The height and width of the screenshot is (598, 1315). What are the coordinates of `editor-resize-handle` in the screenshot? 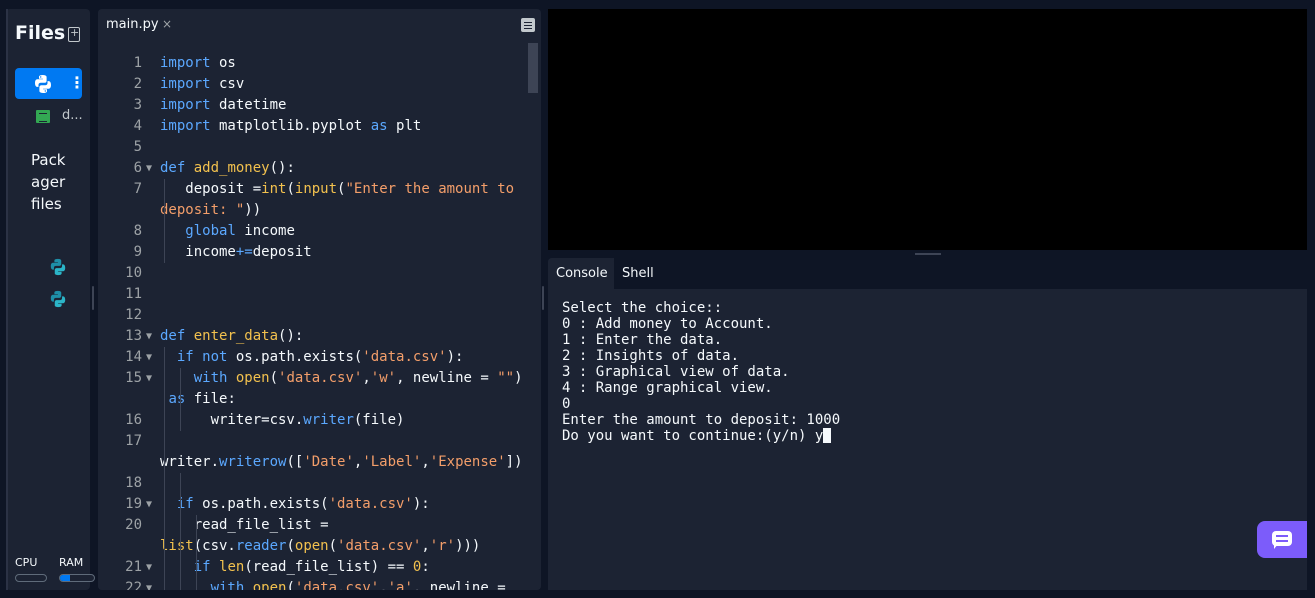 It's located at (543, 298).